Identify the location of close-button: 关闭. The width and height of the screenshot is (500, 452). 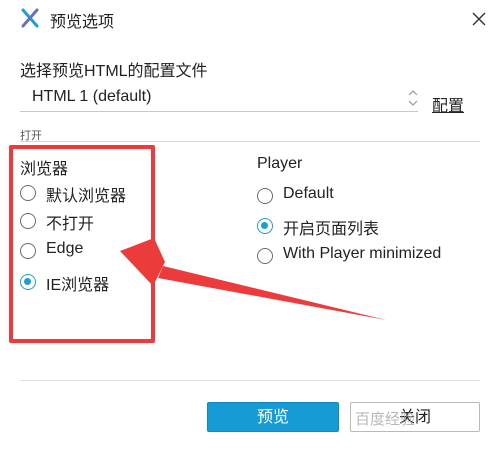
(415, 417).